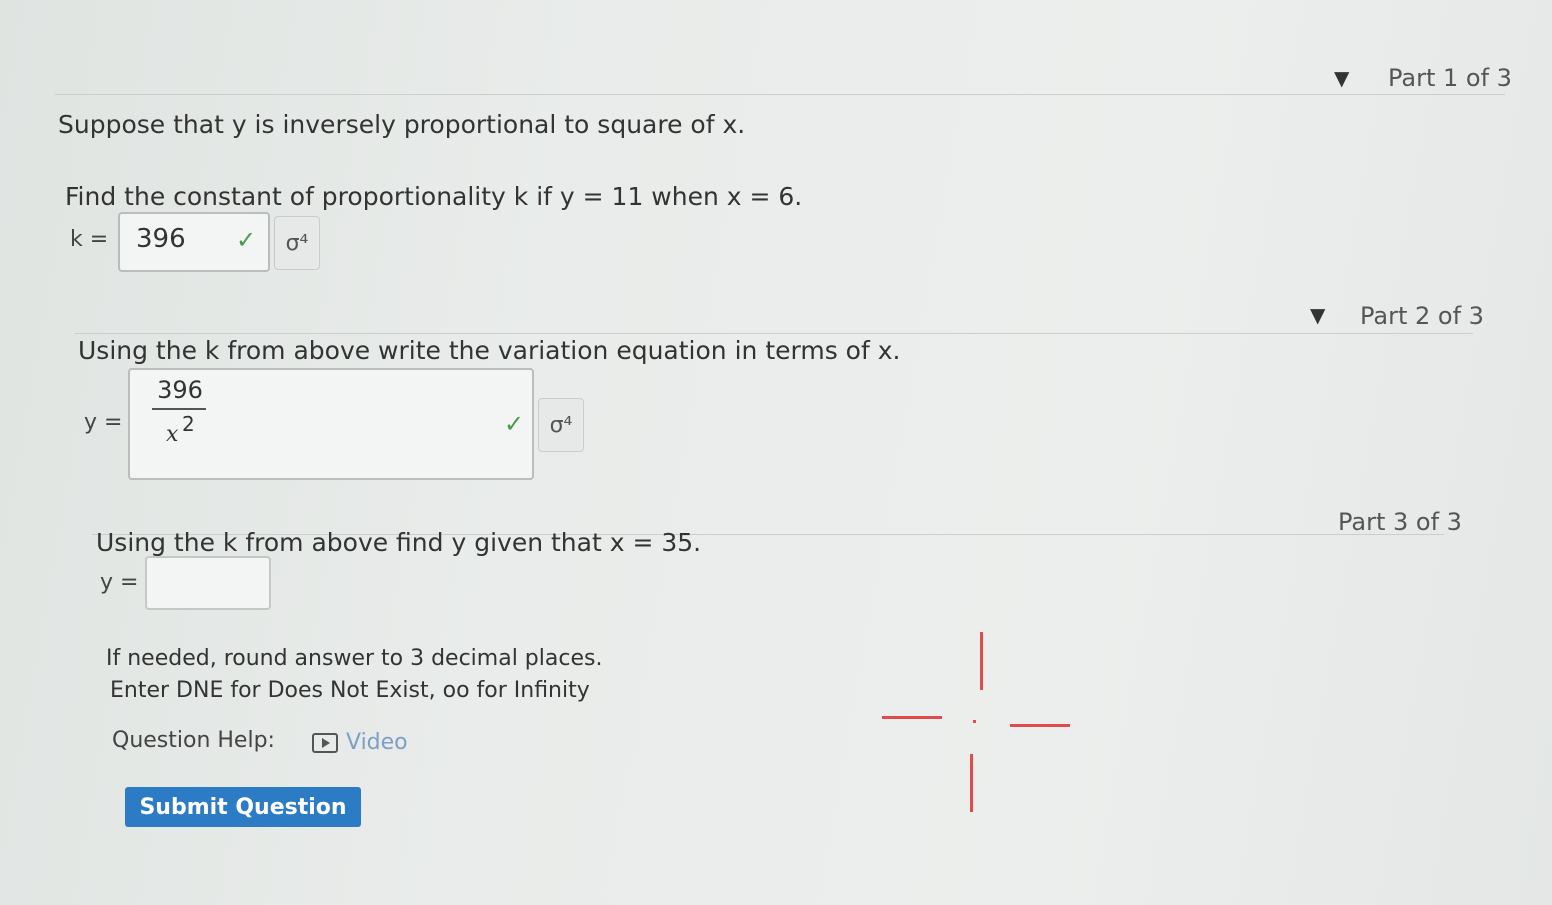 The image size is (1552, 905). What do you see at coordinates (1400, 522) in the screenshot?
I see `part3-header: Part 3 of 3` at bounding box center [1400, 522].